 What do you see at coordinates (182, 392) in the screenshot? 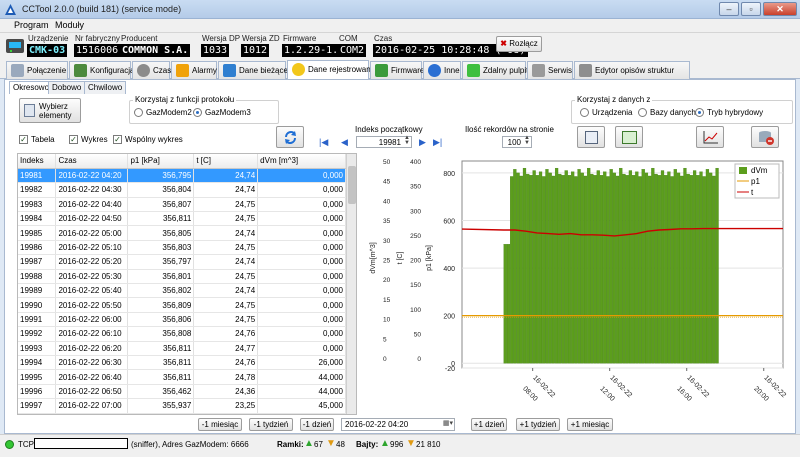
I see `table-row: 19996 2016-02-22 06:50 356,462 24,36 44,000` at bounding box center [182, 392].